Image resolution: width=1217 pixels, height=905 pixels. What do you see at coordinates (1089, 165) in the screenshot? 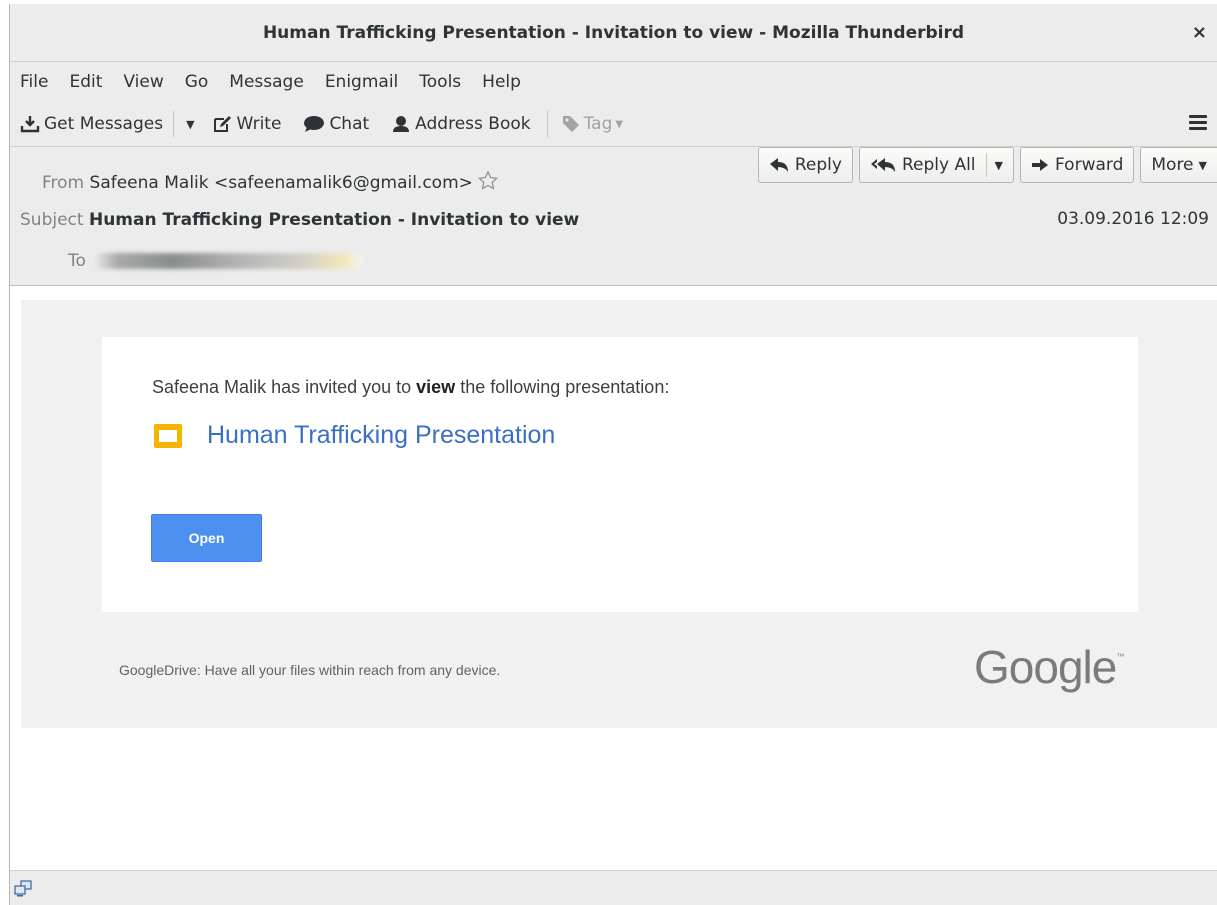
I see `forward-label: Forward` at bounding box center [1089, 165].